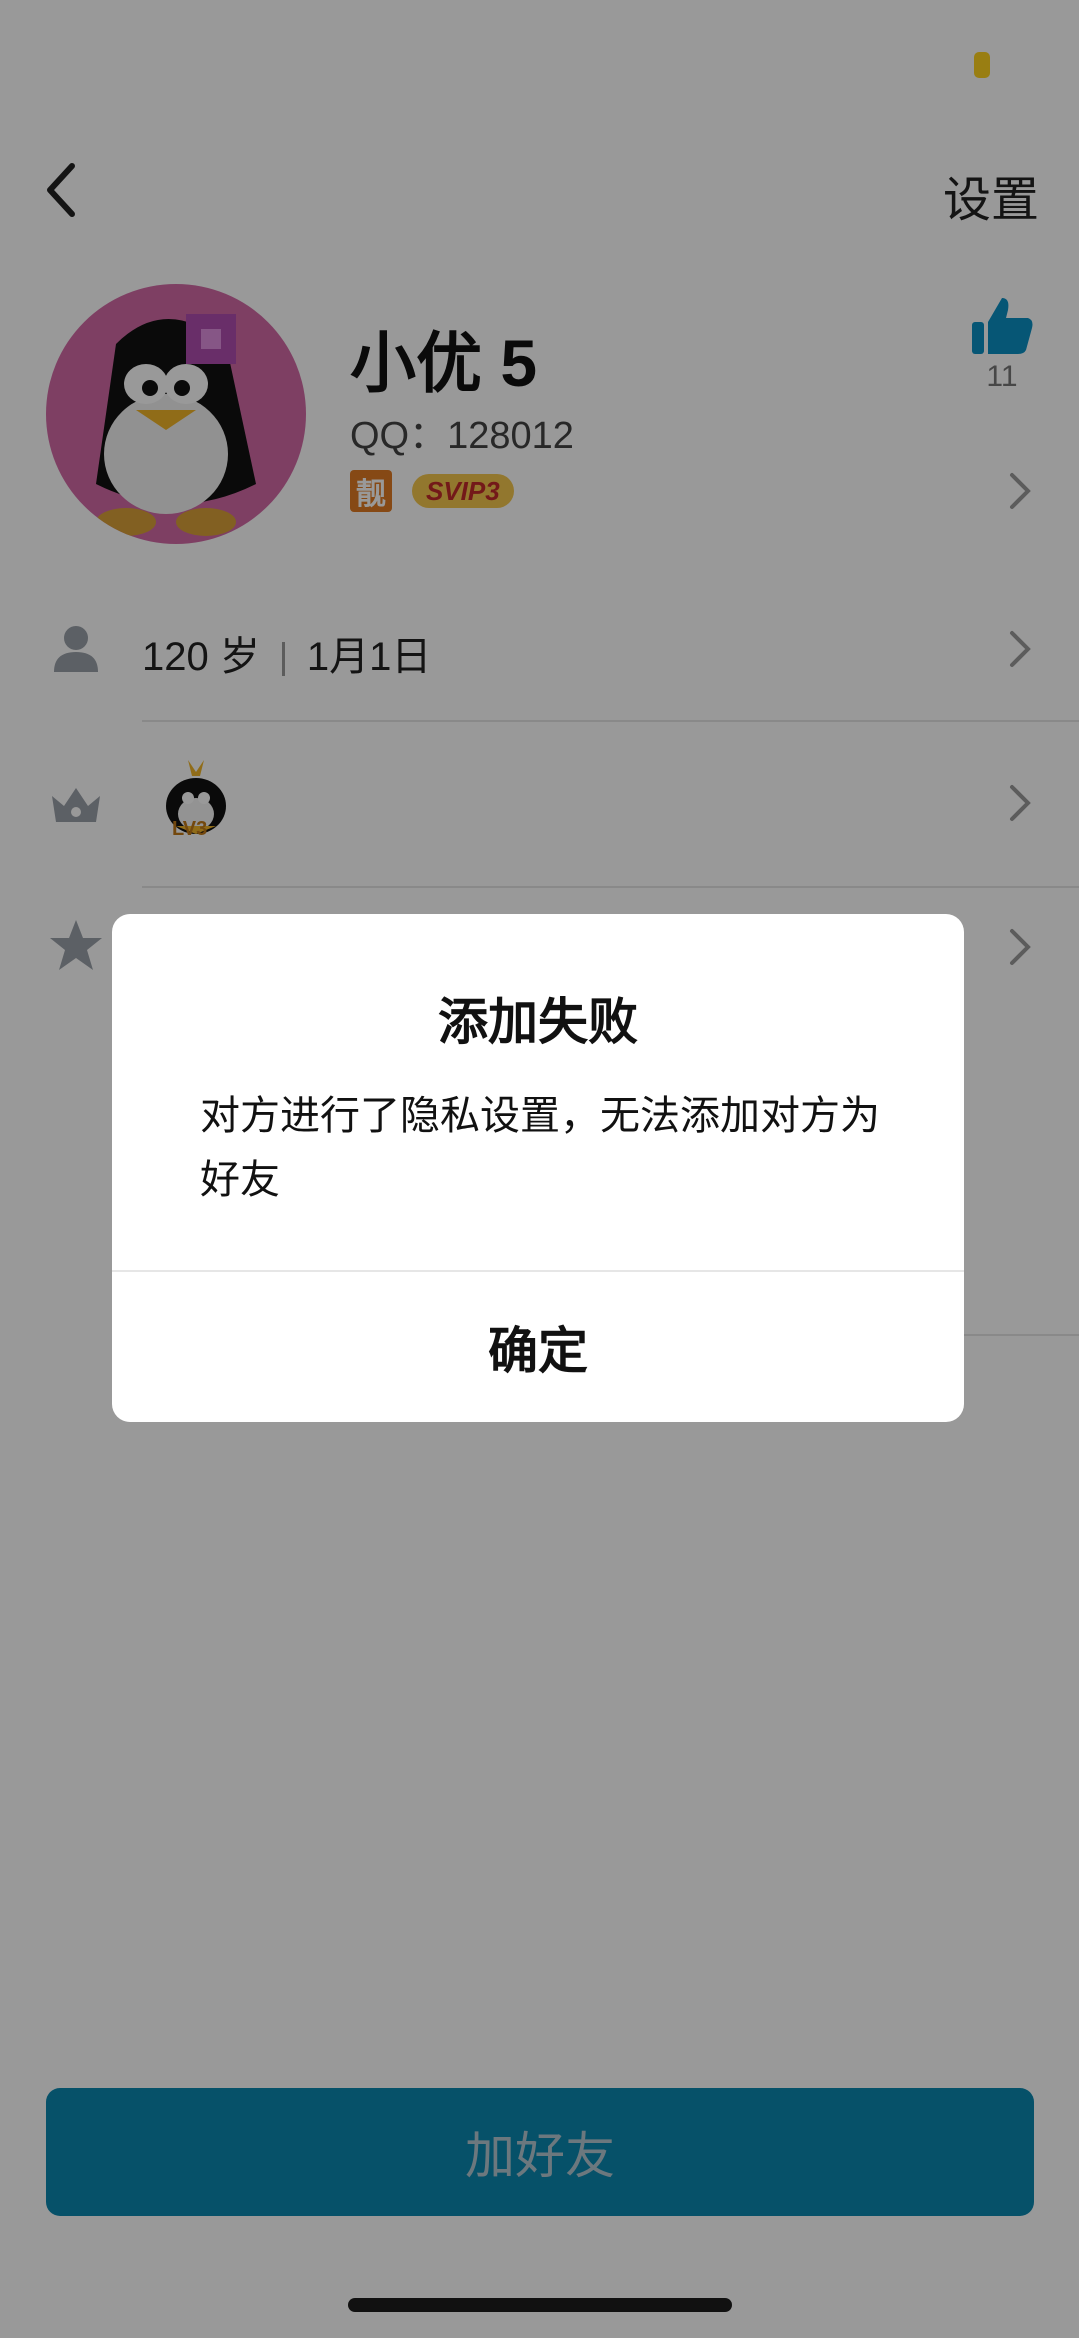  I want to click on confirm-button: 确定, so click(538, 1347).